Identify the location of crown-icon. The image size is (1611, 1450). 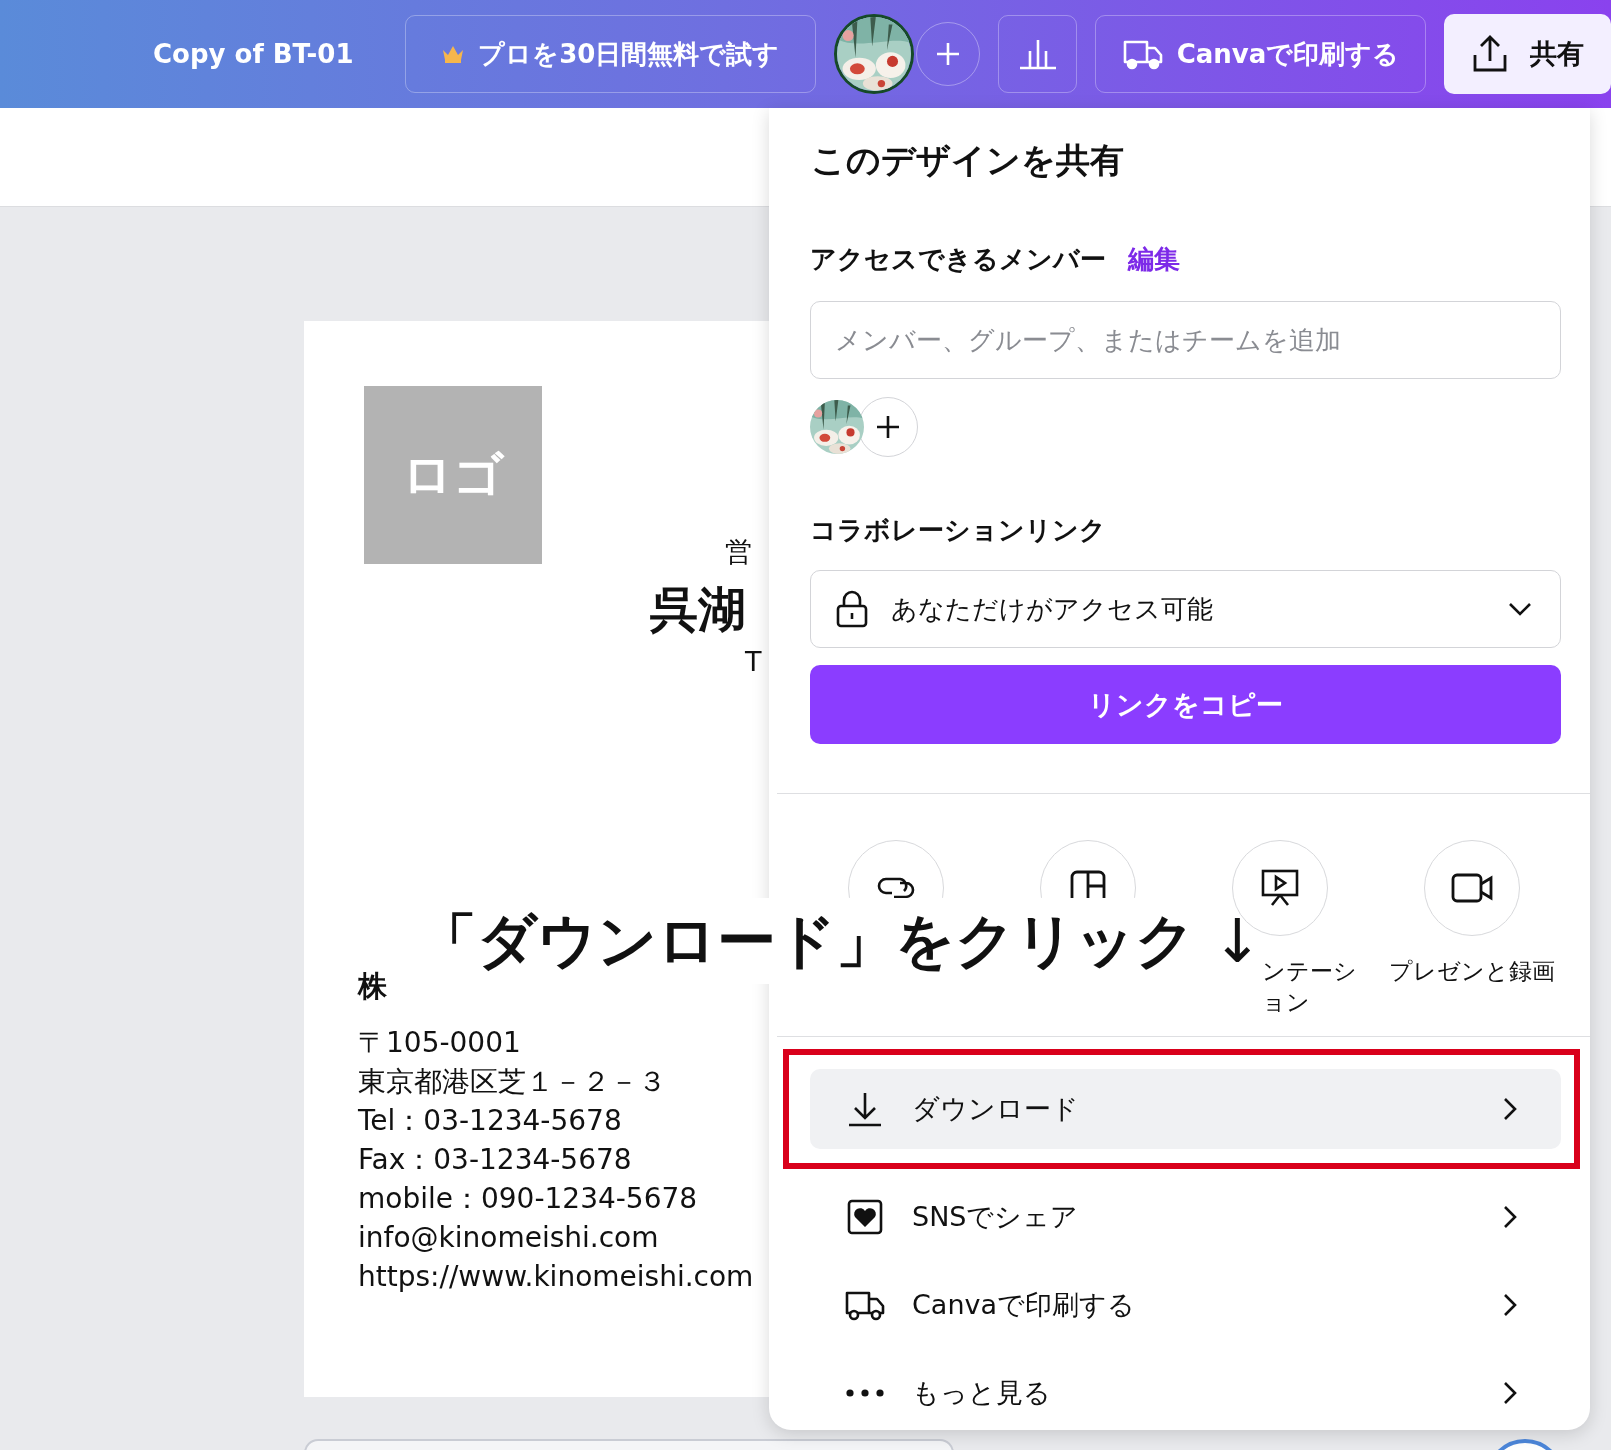
(453, 54).